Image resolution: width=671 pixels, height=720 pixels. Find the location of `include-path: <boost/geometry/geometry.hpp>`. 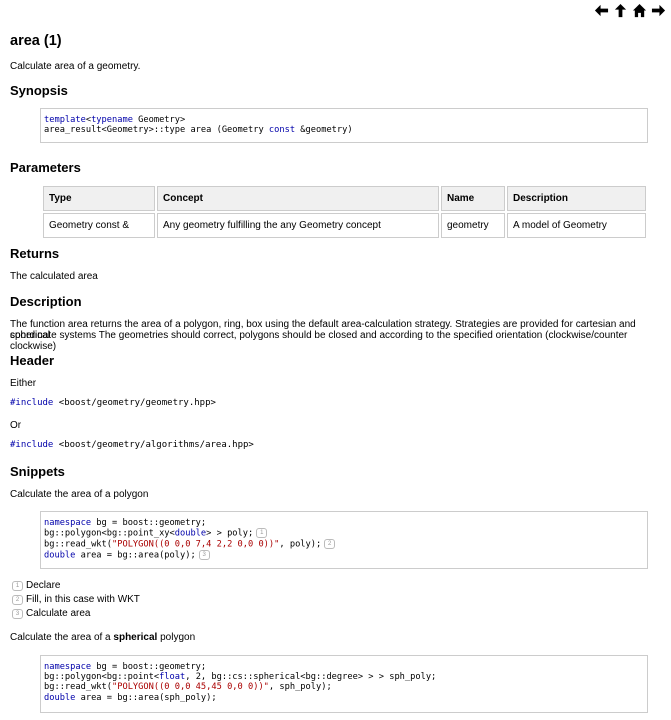

include-path: <boost/geometry/geometry.hpp> is located at coordinates (134, 403).